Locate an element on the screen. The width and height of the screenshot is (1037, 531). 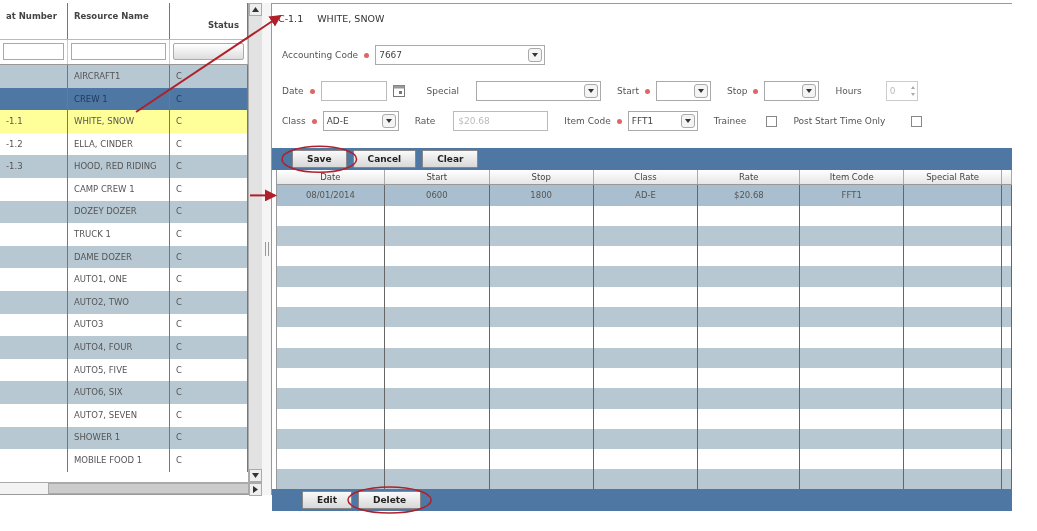
table-cell: AUTO7, SEVEN is located at coordinates (106, 415).